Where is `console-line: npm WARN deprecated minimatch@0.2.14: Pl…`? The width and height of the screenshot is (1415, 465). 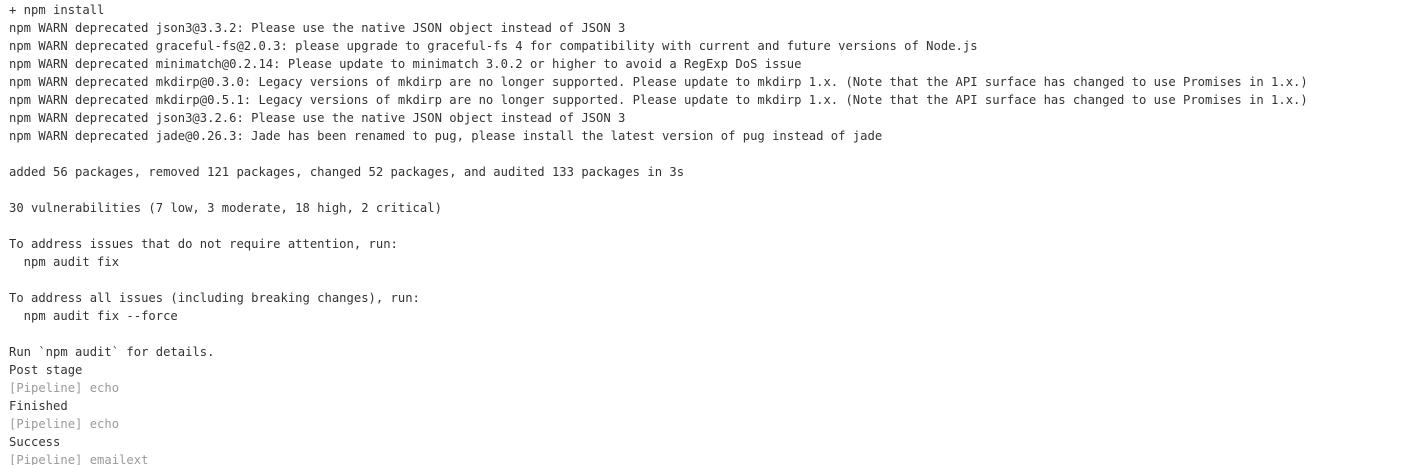 console-line: npm WARN deprecated minimatch@0.2.14: Pl… is located at coordinates (405, 64).